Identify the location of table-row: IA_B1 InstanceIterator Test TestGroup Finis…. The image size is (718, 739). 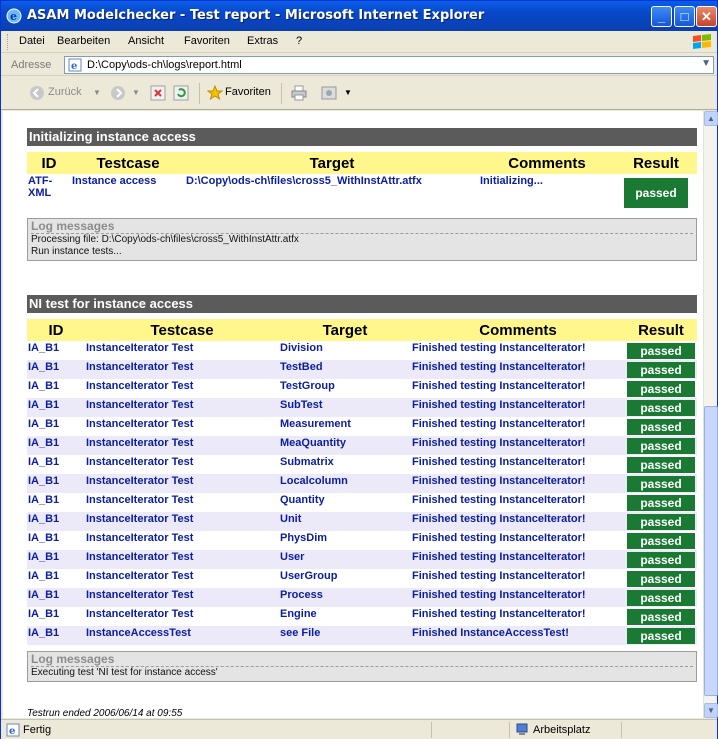
(362, 388).